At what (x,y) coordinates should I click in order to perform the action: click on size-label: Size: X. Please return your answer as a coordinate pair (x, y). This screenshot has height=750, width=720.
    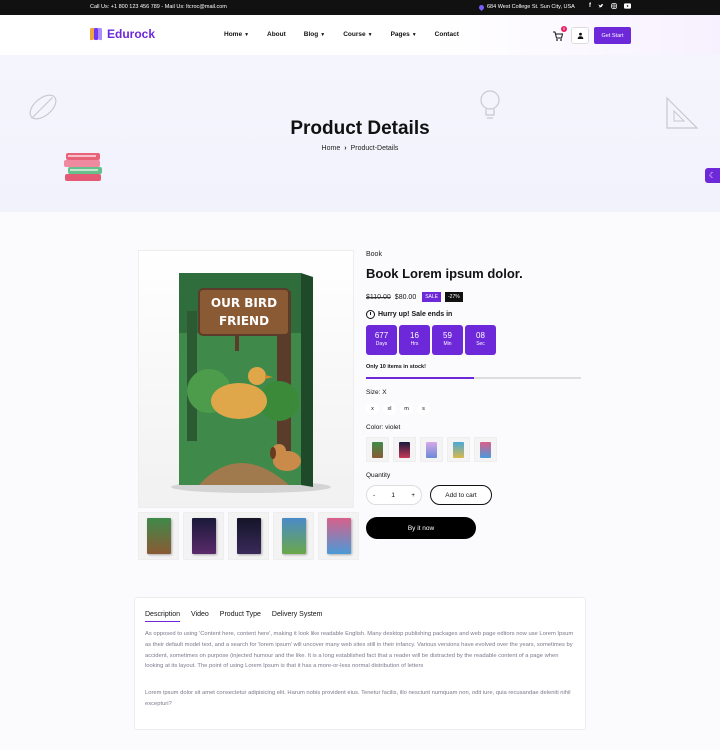
    Looking at the image, I should click on (376, 392).